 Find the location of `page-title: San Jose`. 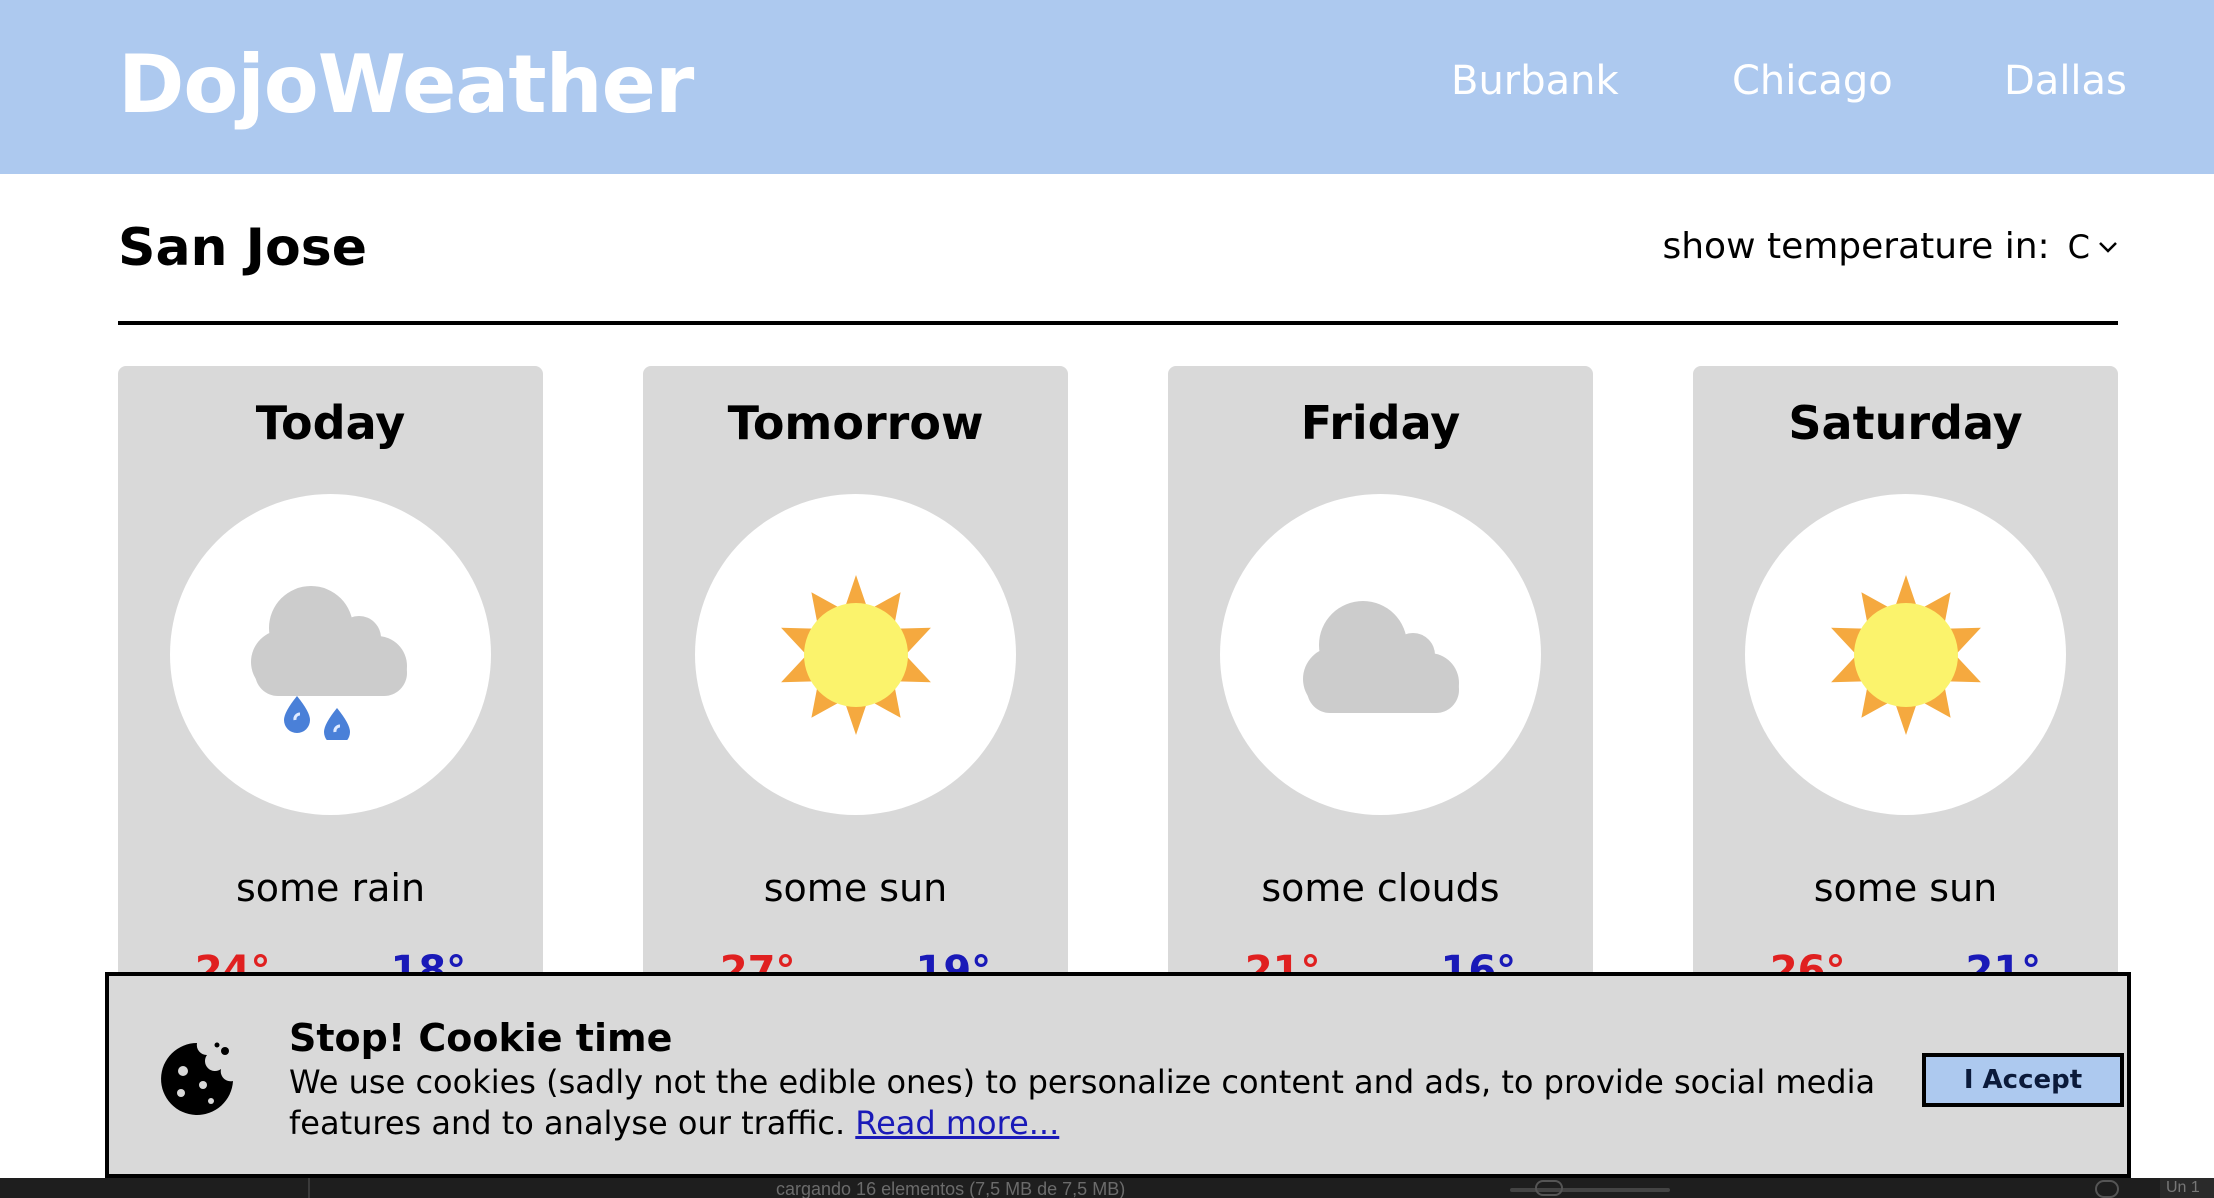

page-title: San Jose is located at coordinates (242, 248).